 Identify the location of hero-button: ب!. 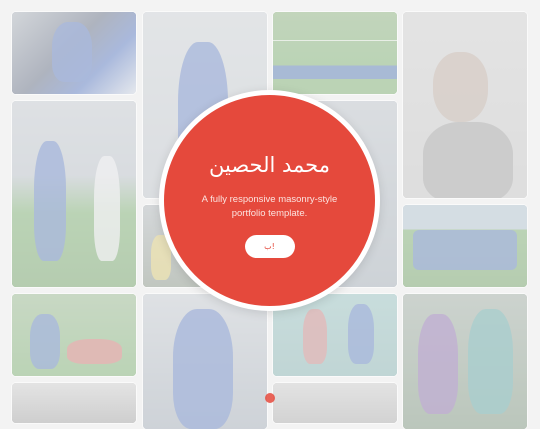
(269, 246).